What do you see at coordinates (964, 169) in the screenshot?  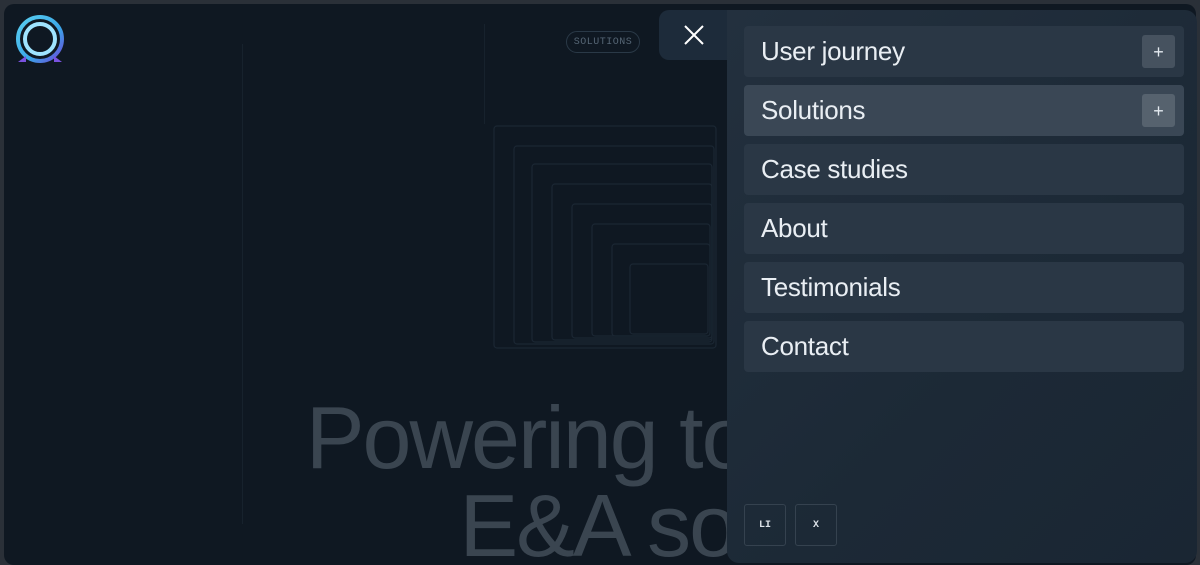 I see `menu-item-case-studies: Case studies` at bounding box center [964, 169].